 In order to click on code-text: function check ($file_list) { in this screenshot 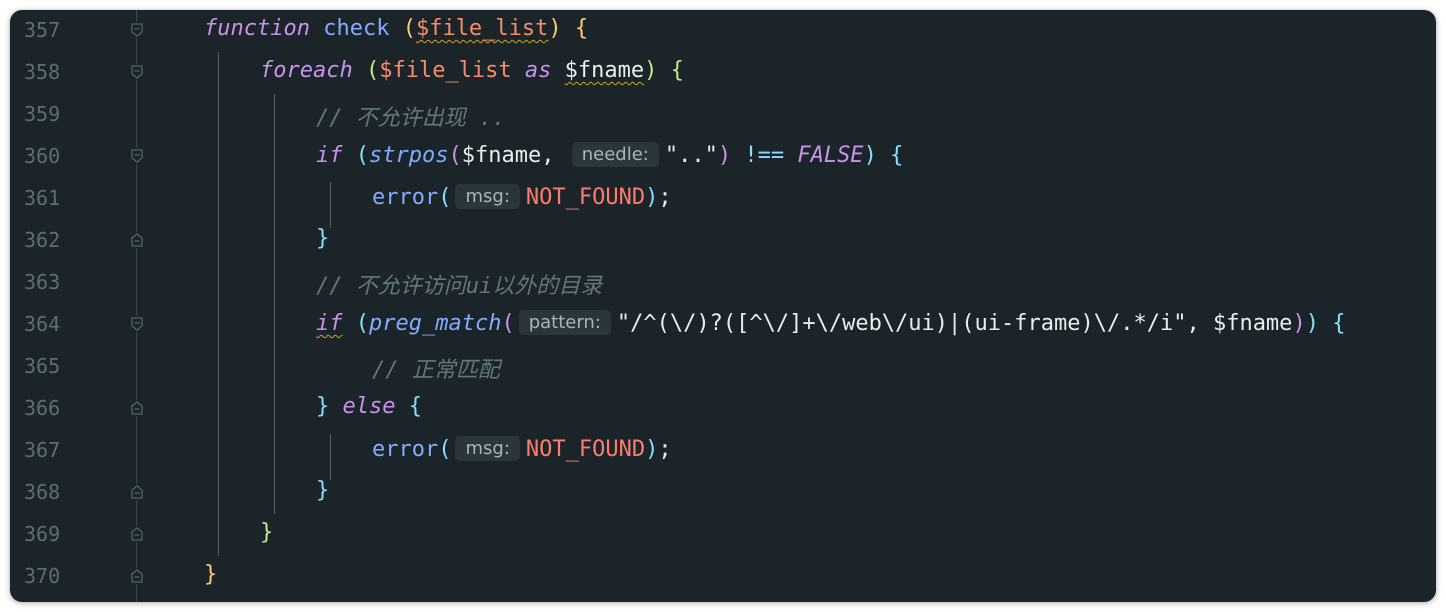, I will do `click(396, 28)`.